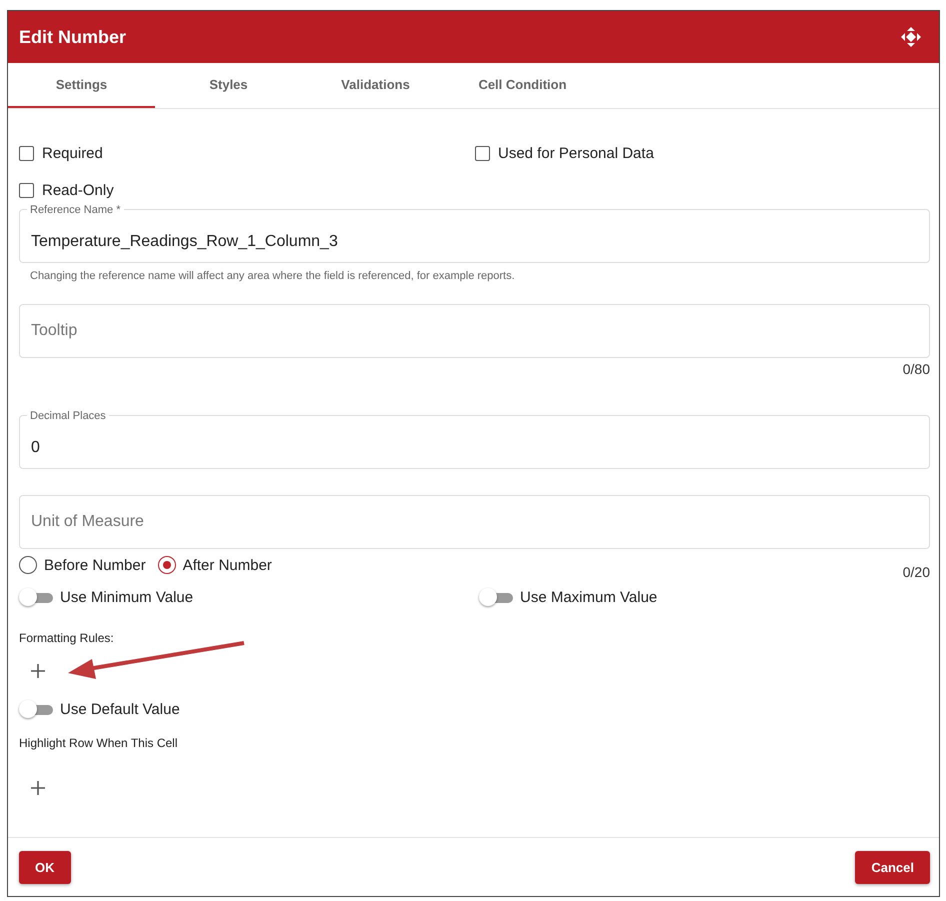 Image resolution: width=946 pixels, height=901 pixels. Describe the element at coordinates (72, 37) in the screenshot. I see `window-title: Edit Number` at that location.